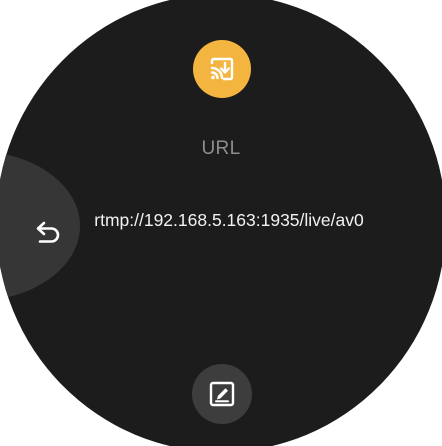 The width and height of the screenshot is (442, 446). I want to click on cast-download-icon, so click(222, 69).